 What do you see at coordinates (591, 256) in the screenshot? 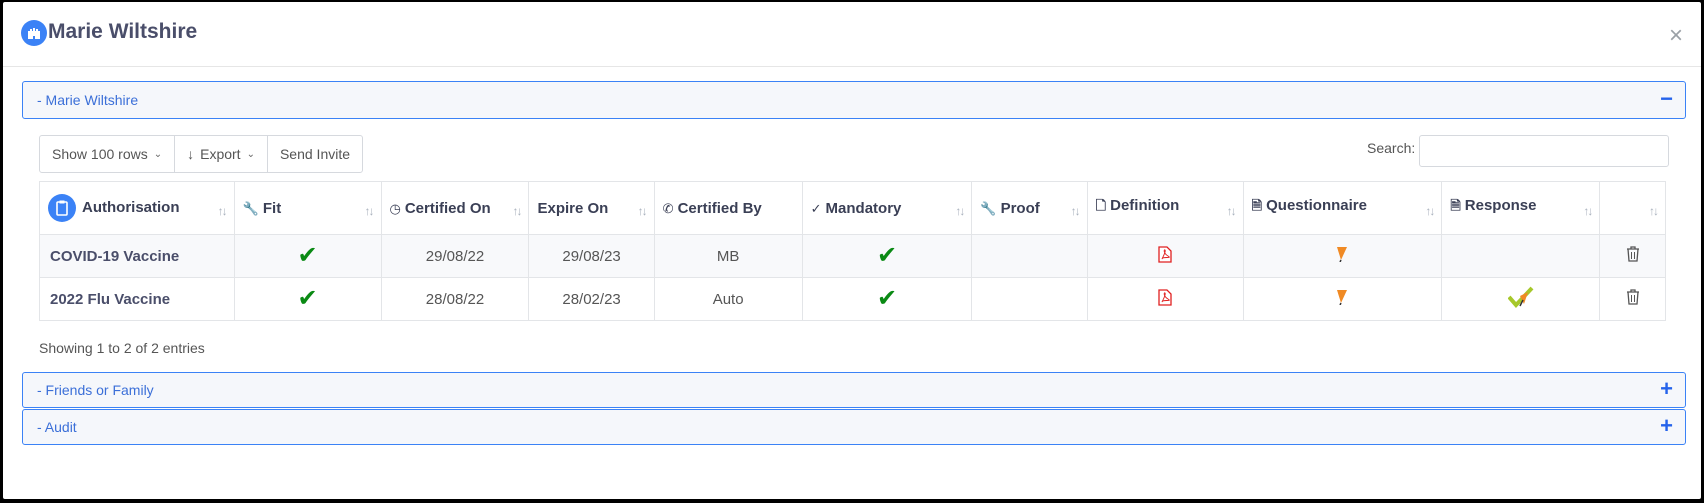
I see `expire-on-cell: 29/08/23` at bounding box center [591, 256].